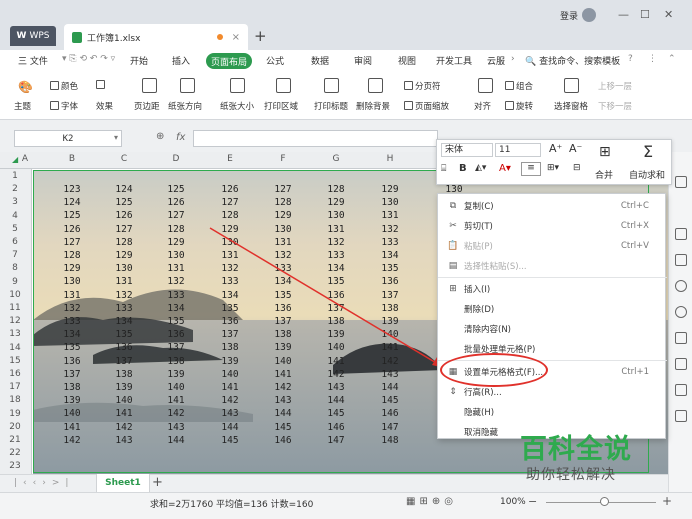  I want to click on row-header: 21, so click(15, 440).